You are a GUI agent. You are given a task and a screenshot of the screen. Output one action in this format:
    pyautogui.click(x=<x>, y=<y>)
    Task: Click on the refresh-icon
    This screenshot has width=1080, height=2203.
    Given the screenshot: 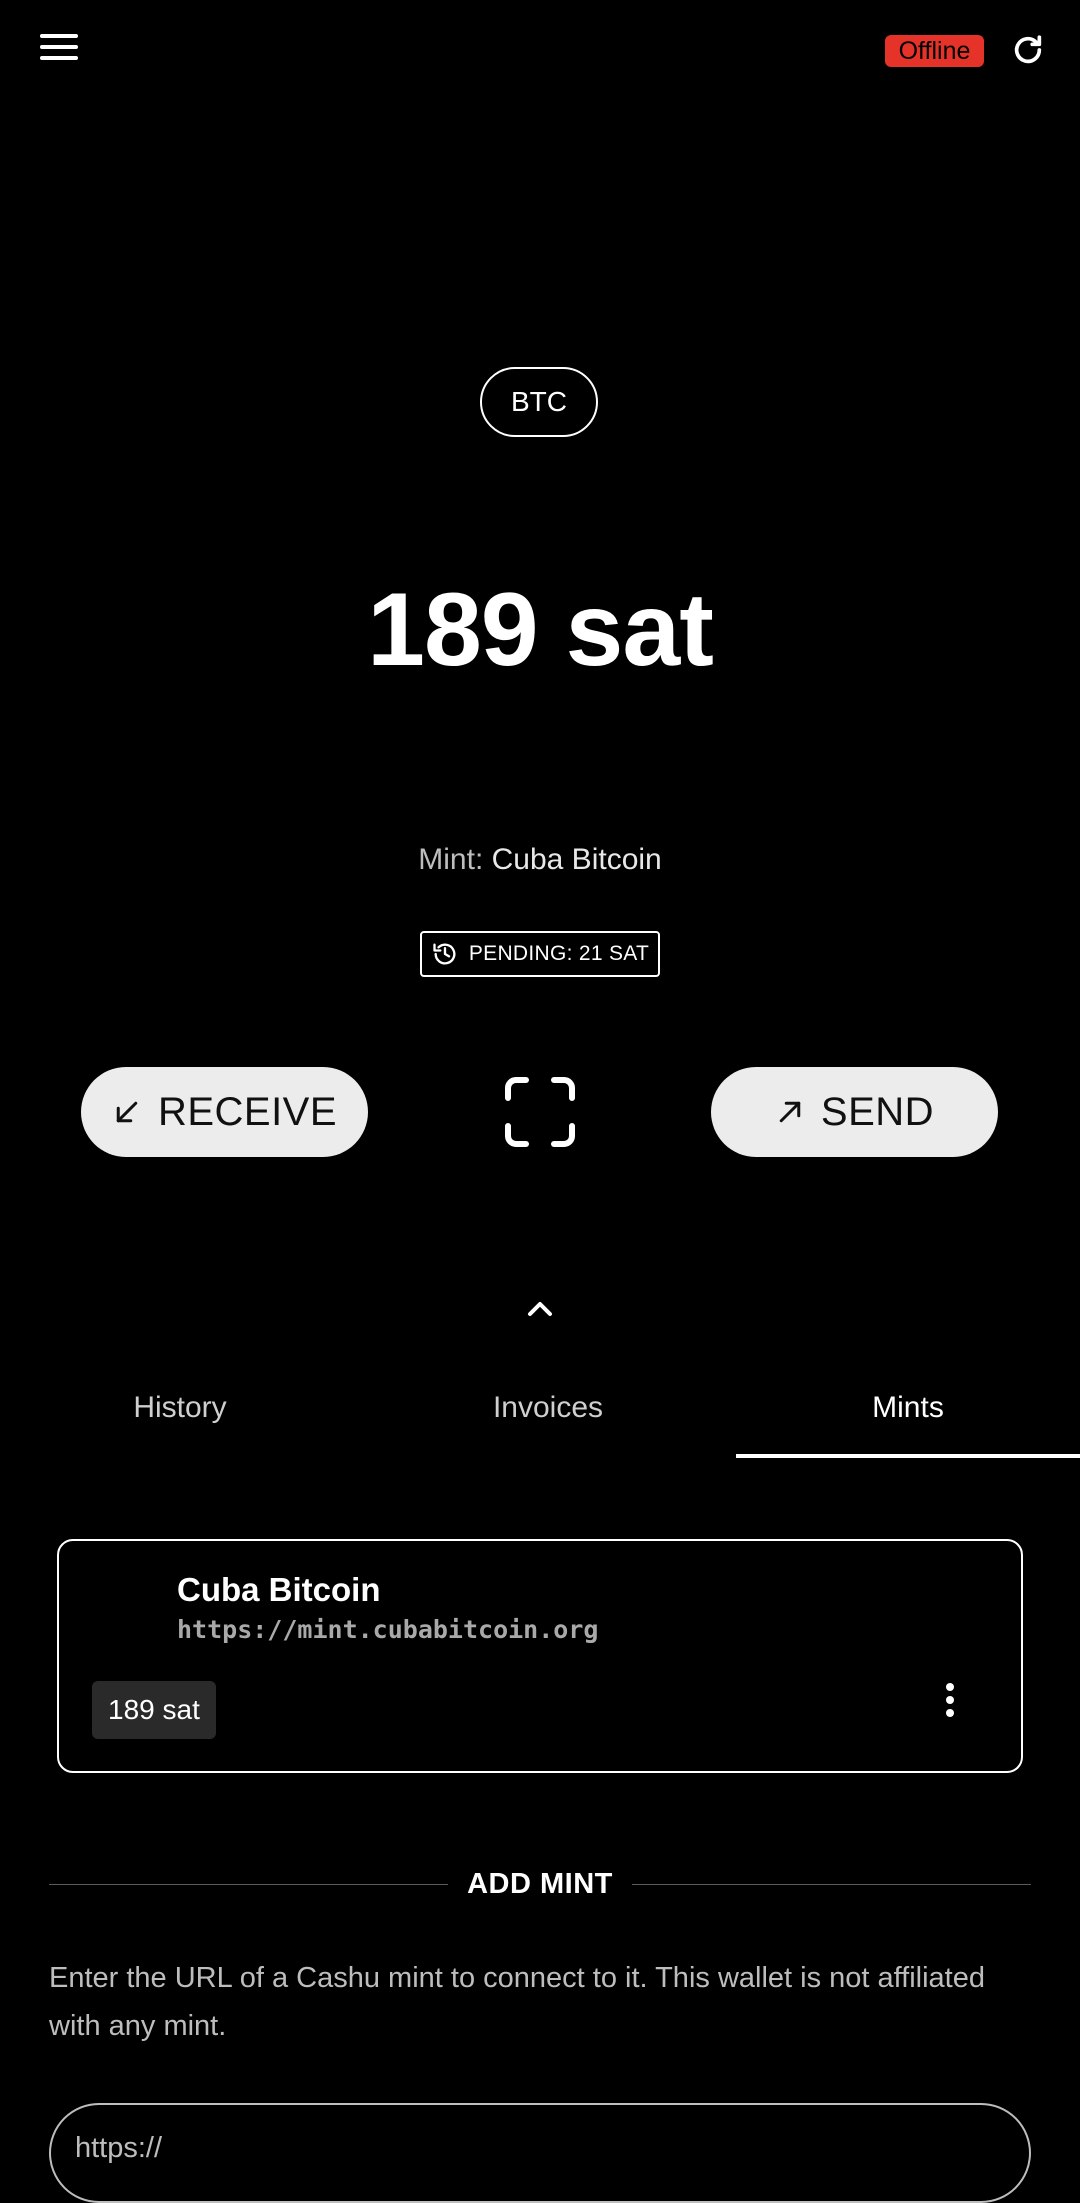 What is the action you would take?
    pyautogui.click(x=1028, y=49)
    